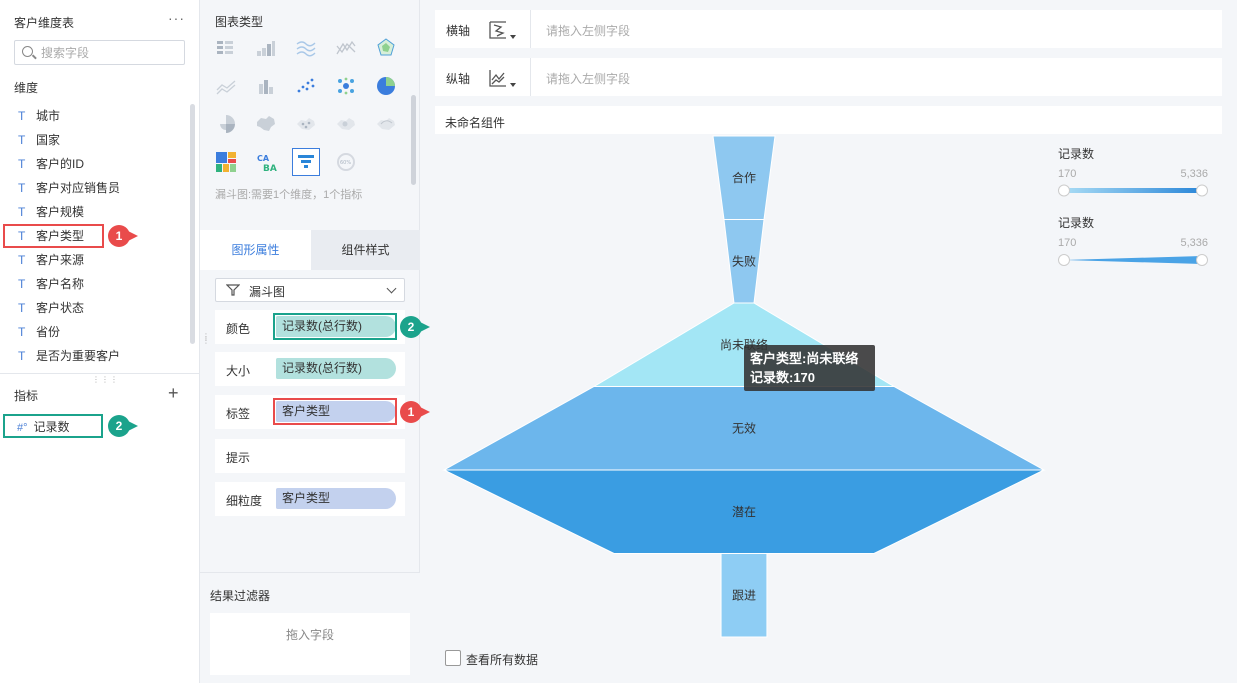  Describe the element at coordinates (60, 260) in the screenshot. I see `dimension-label: 客户来源` at that location.